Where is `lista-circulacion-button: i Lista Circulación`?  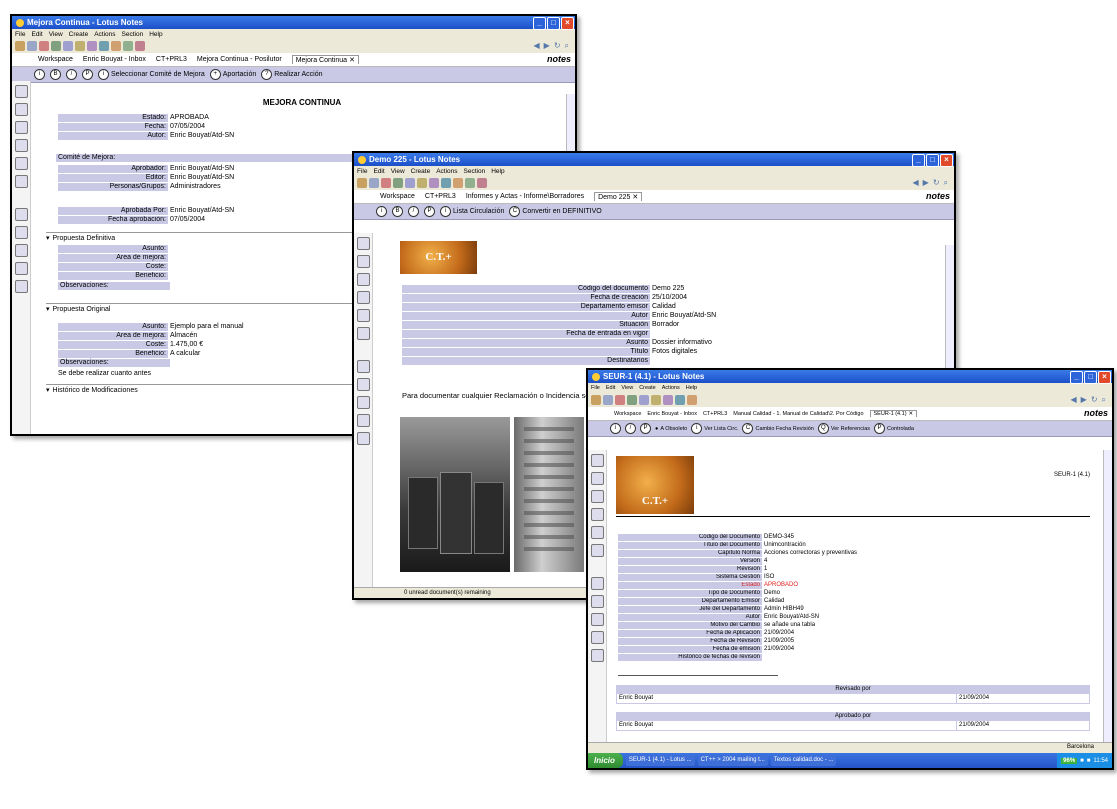
lista-circulacion-button: i Lista Circulación is located at coordinates (472, 211).